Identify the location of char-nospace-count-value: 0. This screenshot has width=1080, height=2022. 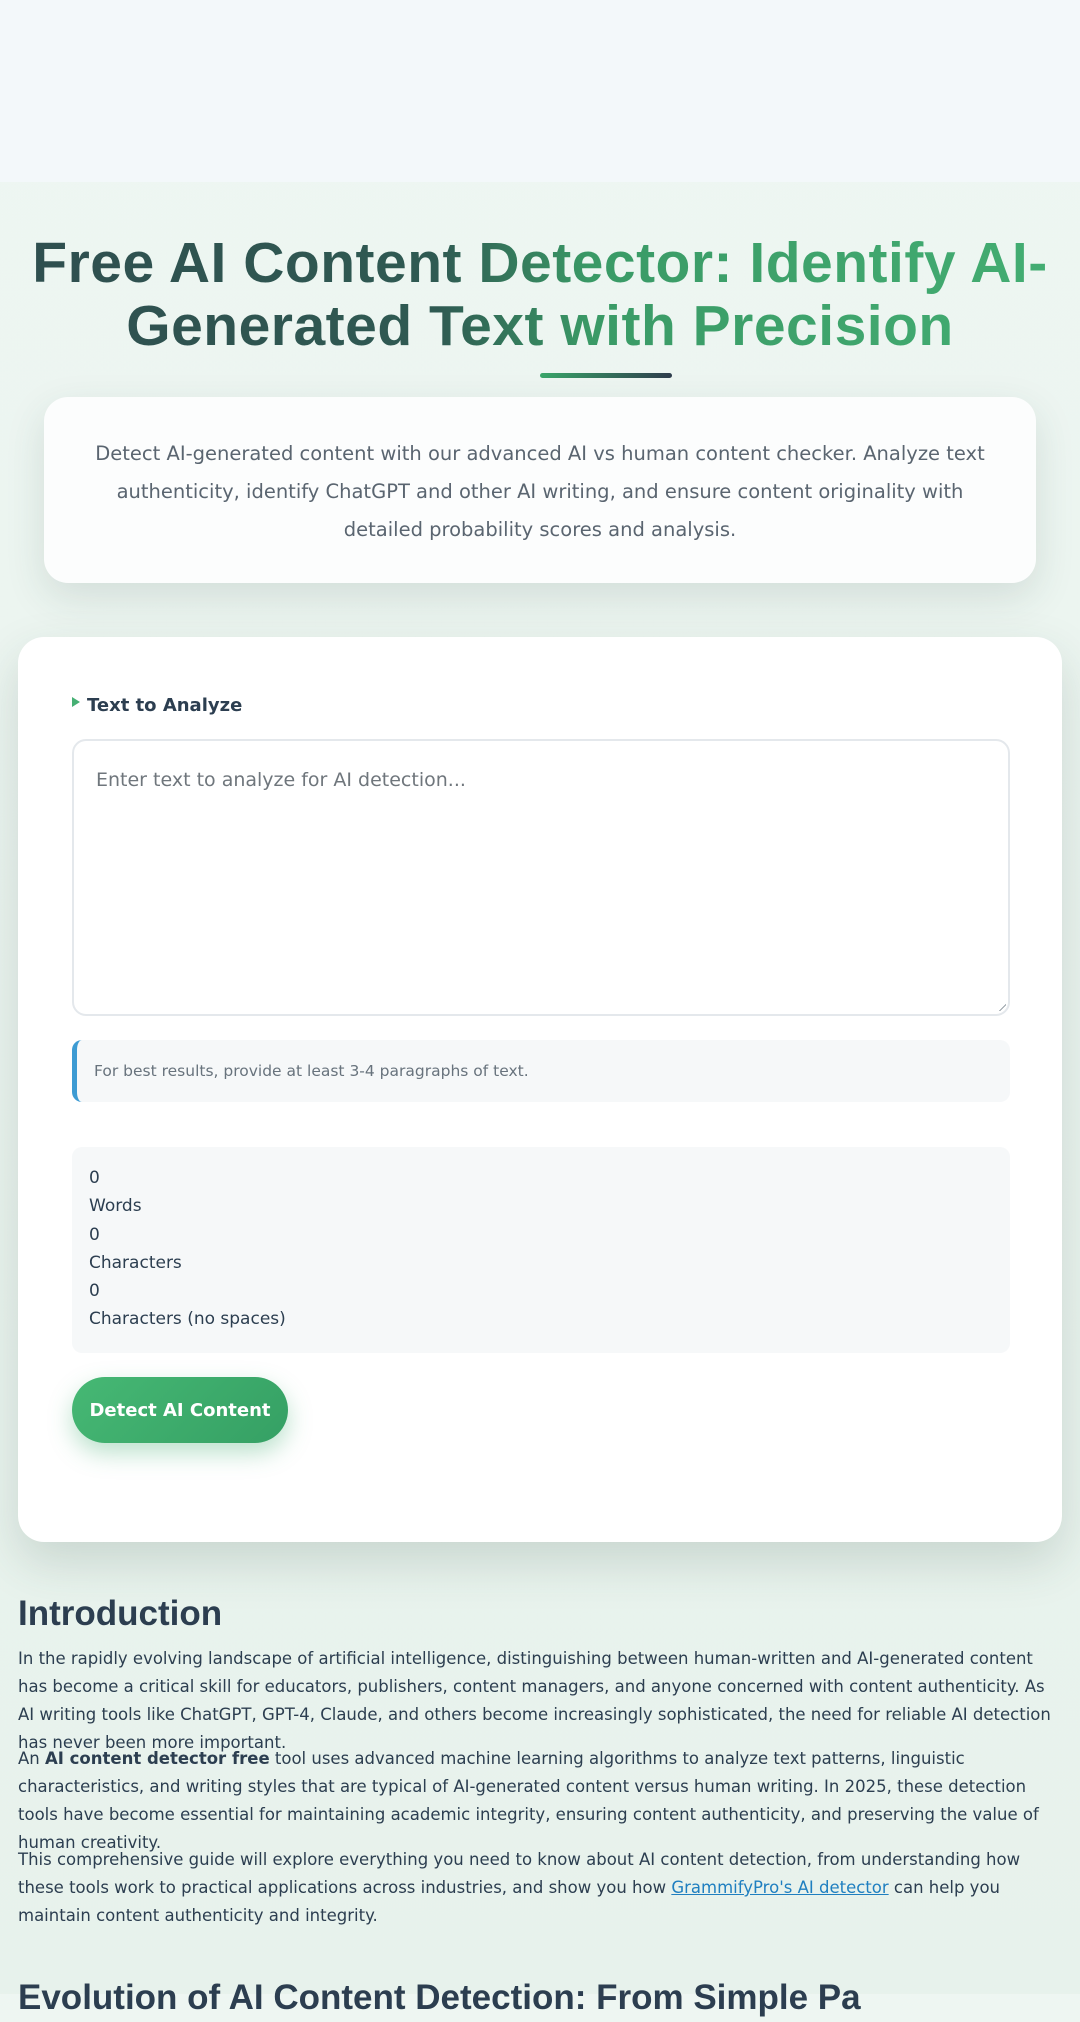
(94, 1291).